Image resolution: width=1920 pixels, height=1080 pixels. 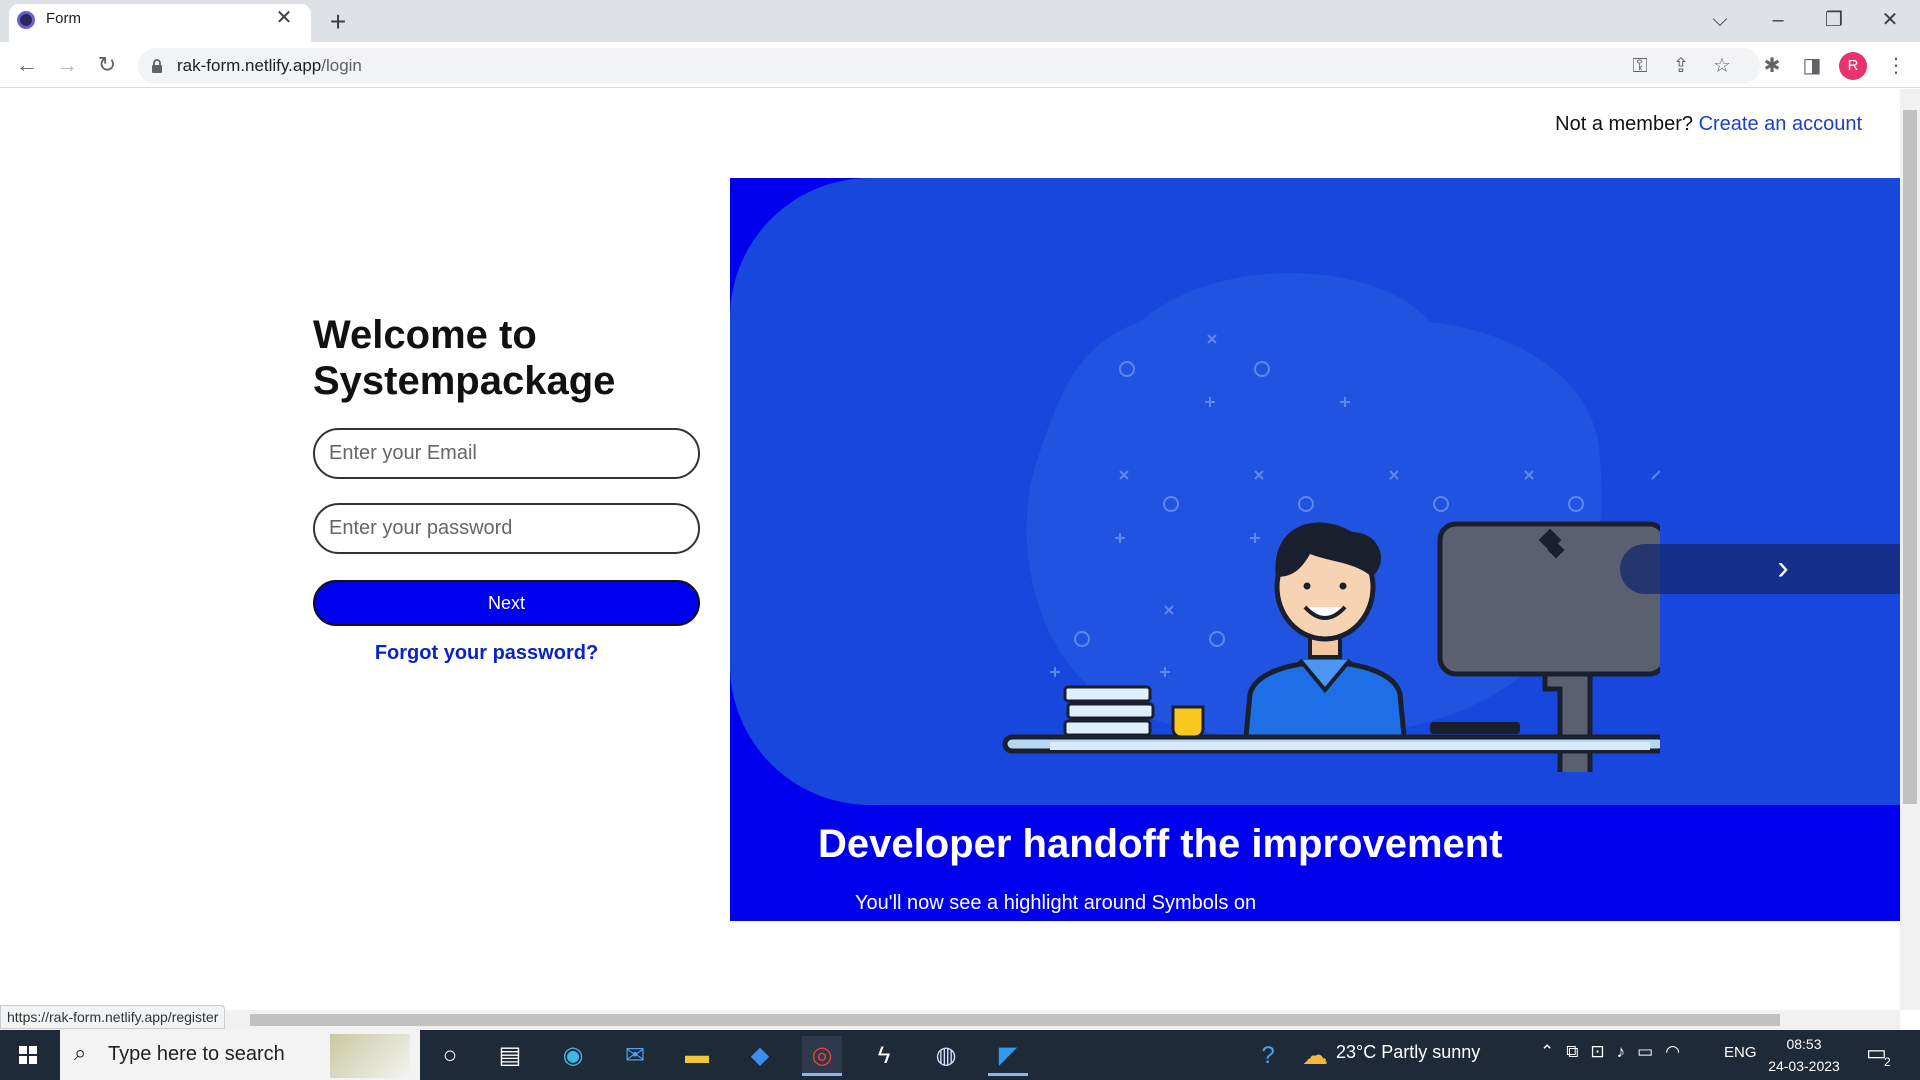 I want to click on lock-icon, so click(x=157, y=66).